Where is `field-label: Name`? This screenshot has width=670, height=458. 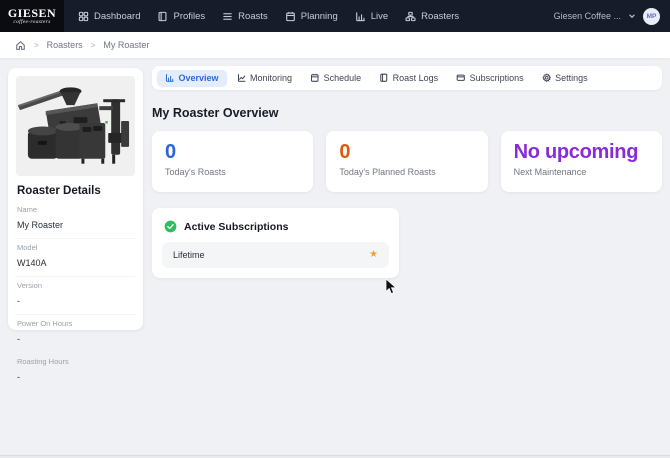 field-label: Name is located at coordinates (27, 209).